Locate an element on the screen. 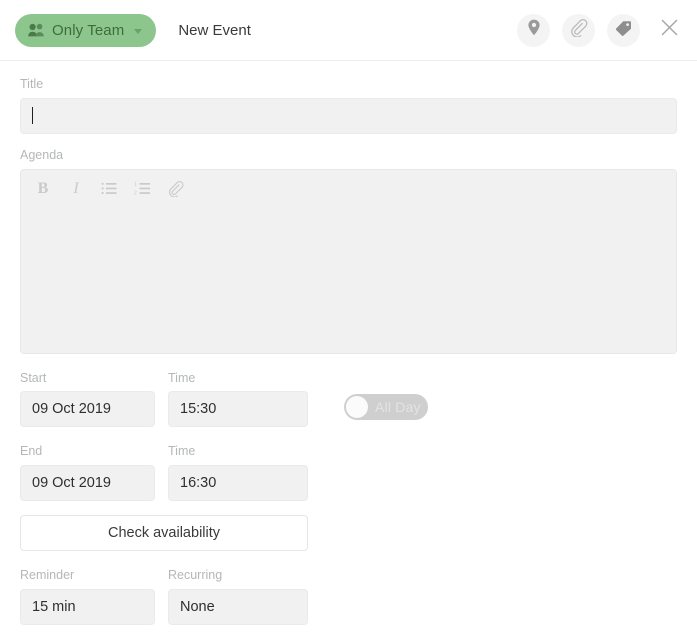 The image size is (697, 643). numbered-list-icon: 1 2 is located at coordinates (142, 189).